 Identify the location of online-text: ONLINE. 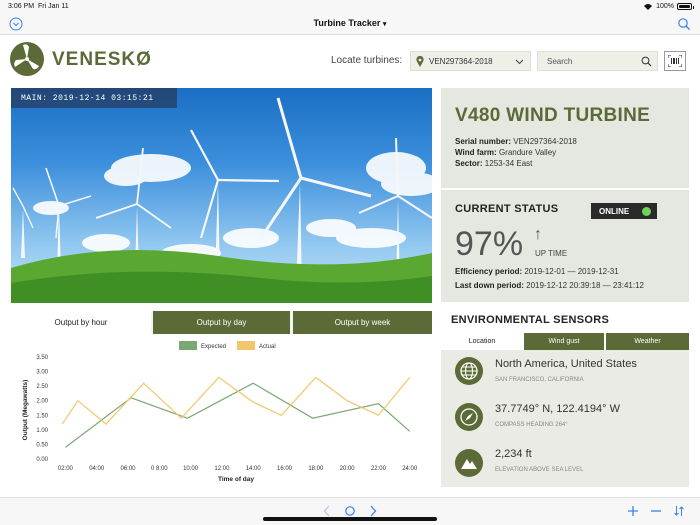
(614, 211).